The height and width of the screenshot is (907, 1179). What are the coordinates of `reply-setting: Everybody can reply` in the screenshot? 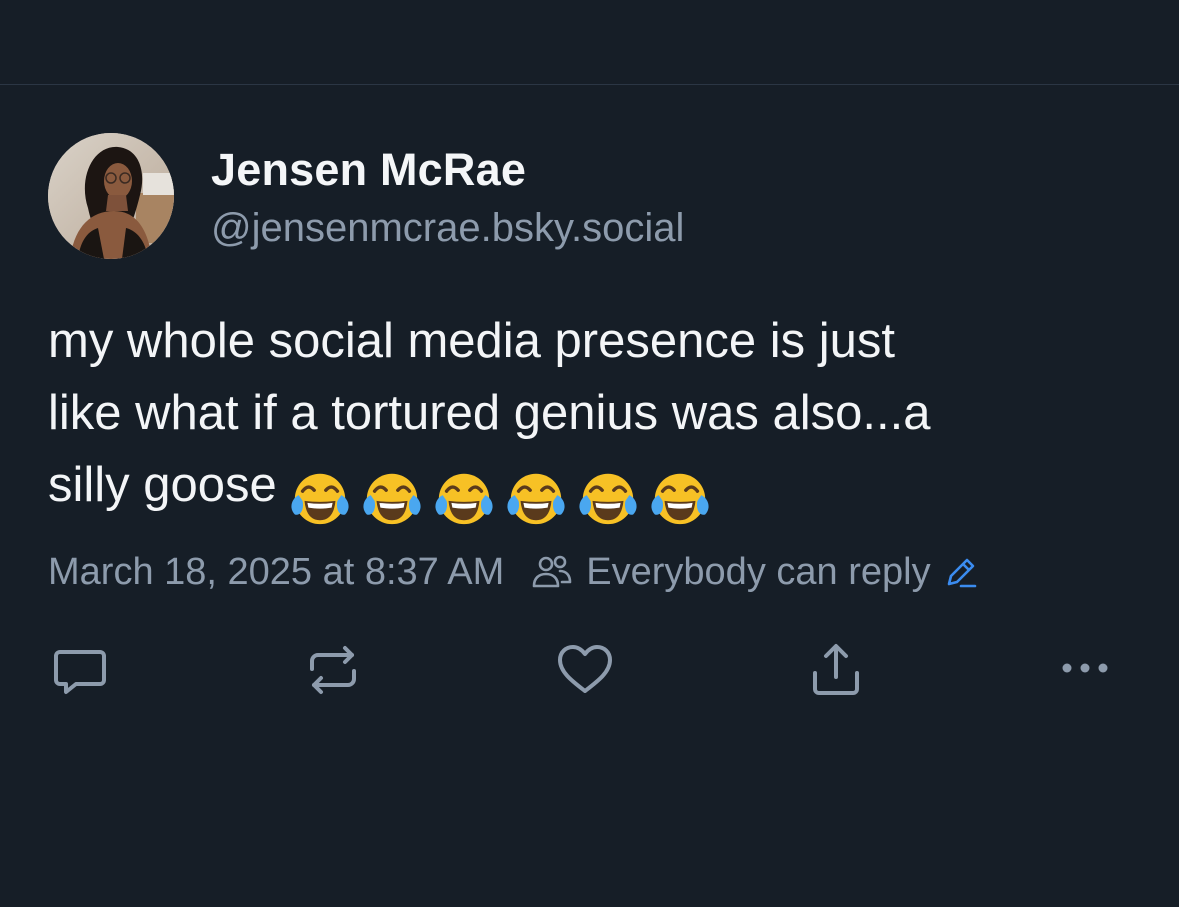 It's located at (754, 572).